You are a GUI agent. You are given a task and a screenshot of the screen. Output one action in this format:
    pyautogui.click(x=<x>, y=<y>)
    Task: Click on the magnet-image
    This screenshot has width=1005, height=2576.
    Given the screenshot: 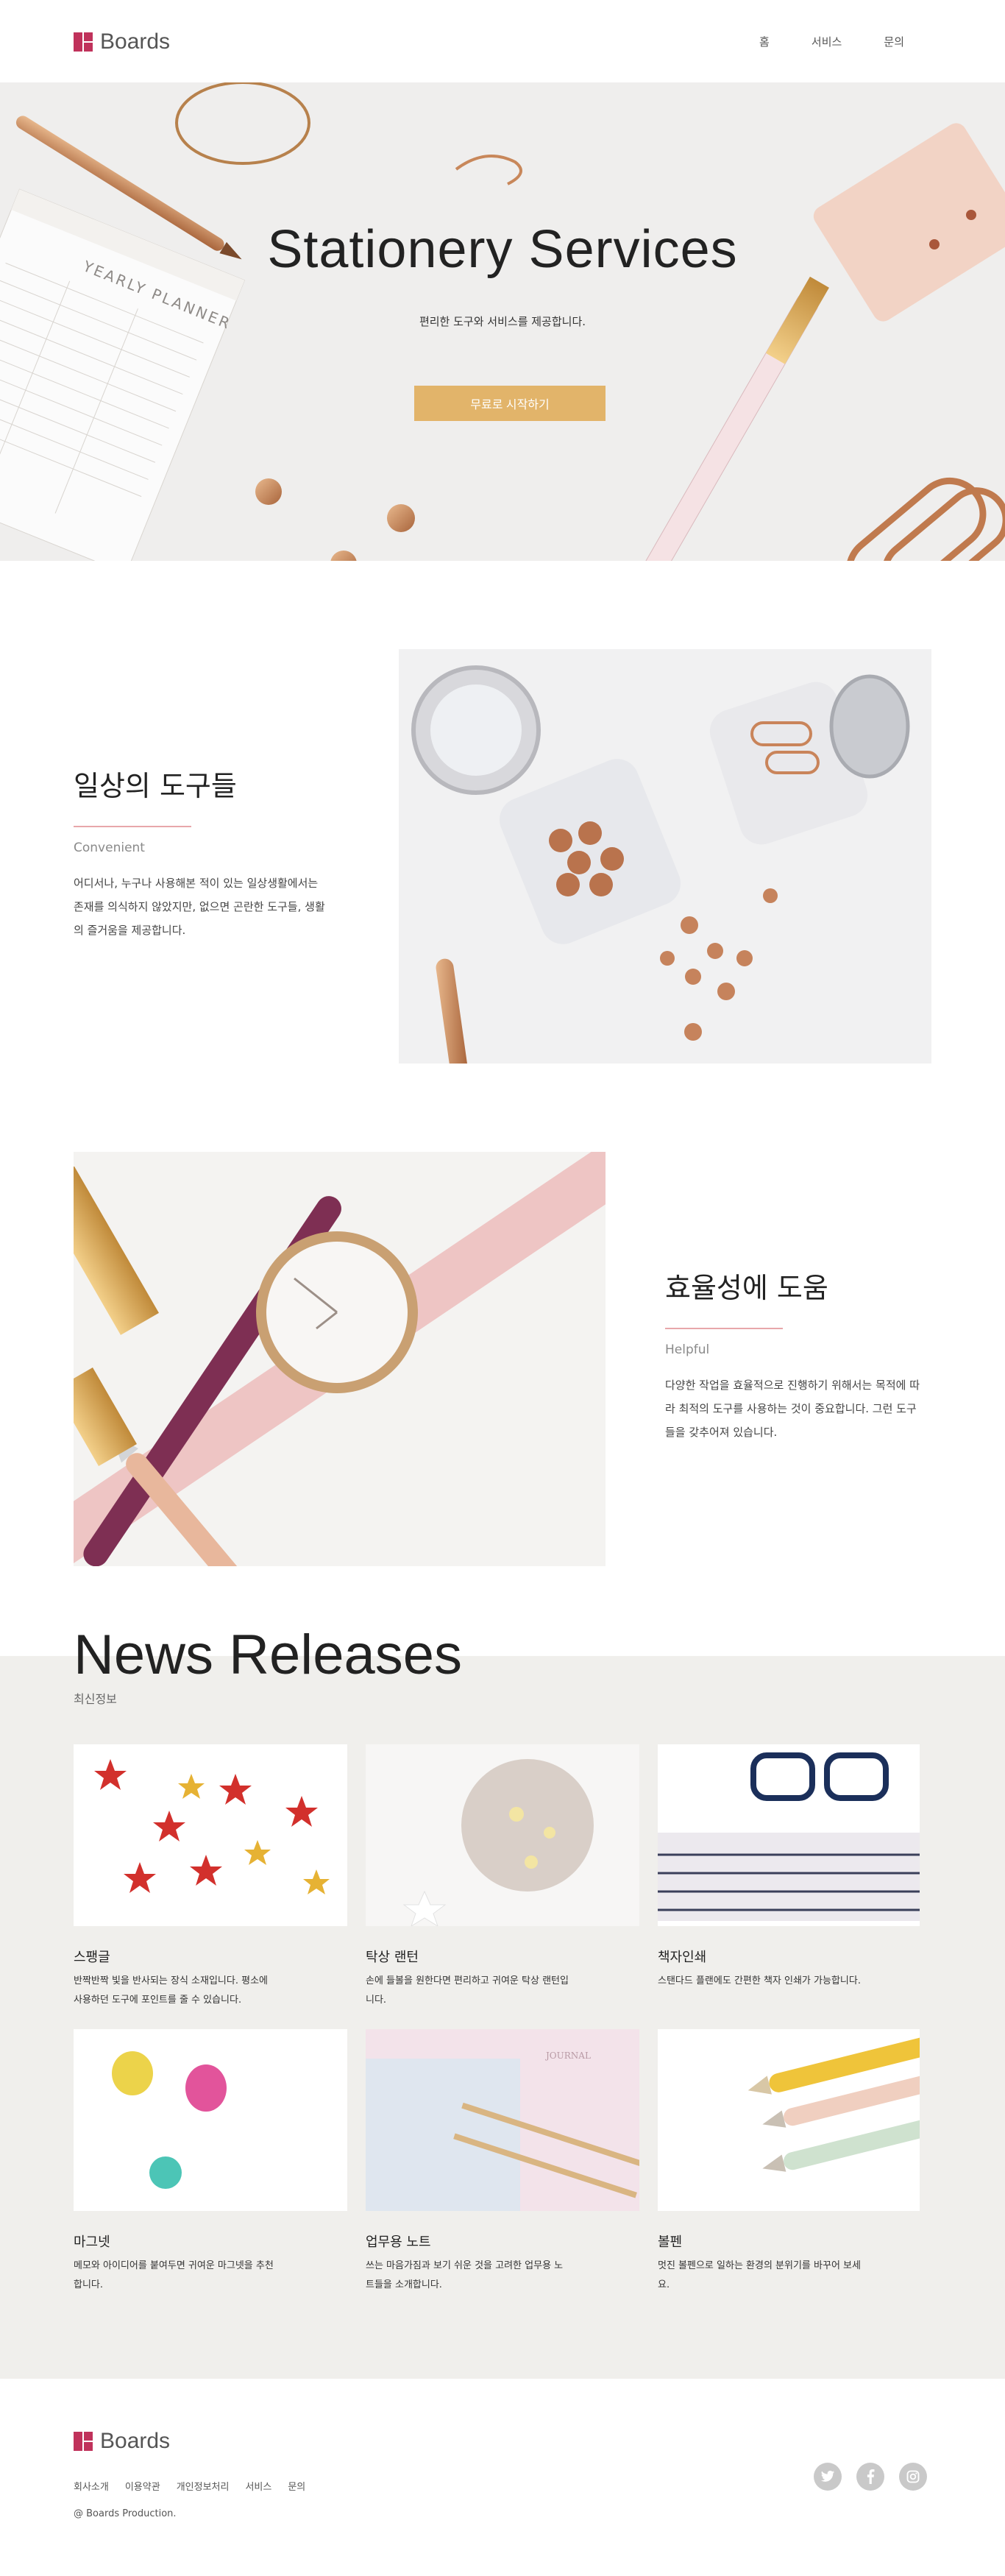 What is the action you would take?
    pyautogui.click(x=210, y=2120)
    